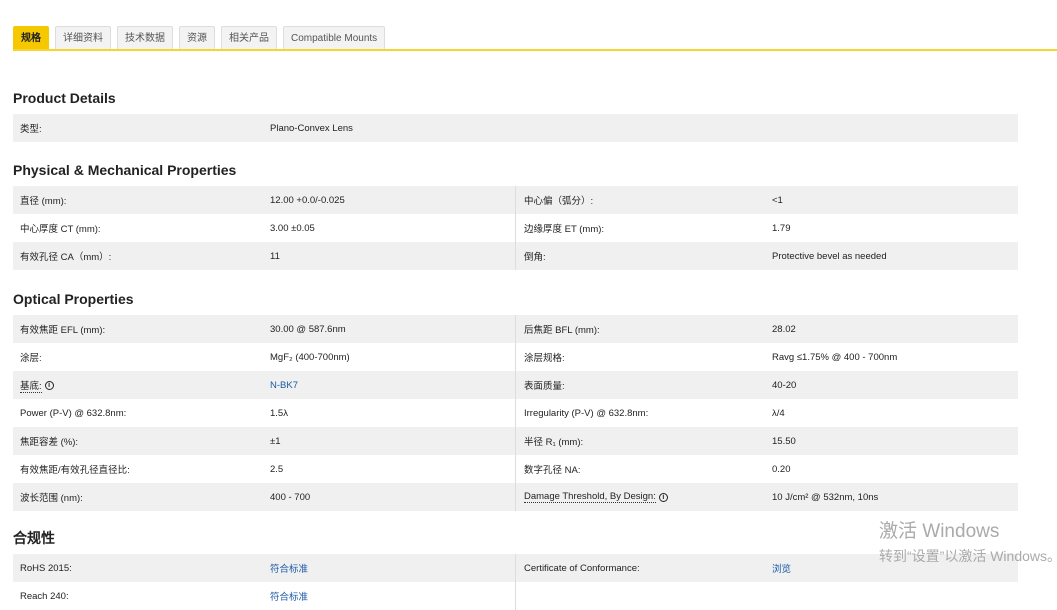 This screenshot has height=610, width=1057. I want to click on label-text: Certificate of Conformance:, so click(582, 568).